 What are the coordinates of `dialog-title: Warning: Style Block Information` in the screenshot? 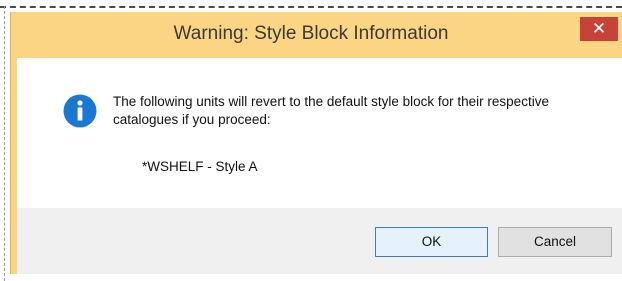 It's located at (311, 33).